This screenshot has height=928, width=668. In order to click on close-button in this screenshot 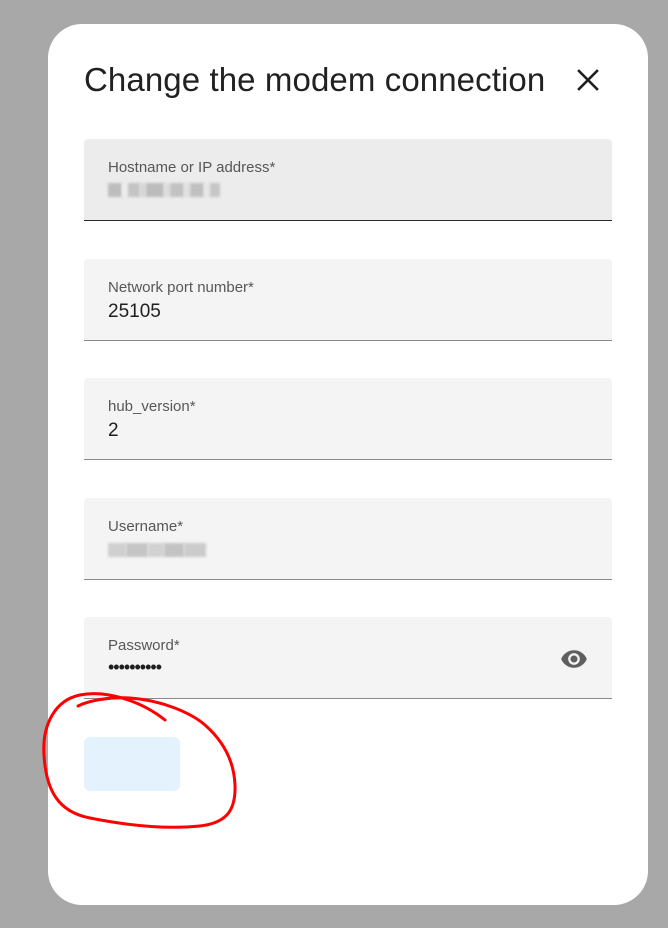, I will do `click(588, 80)`.